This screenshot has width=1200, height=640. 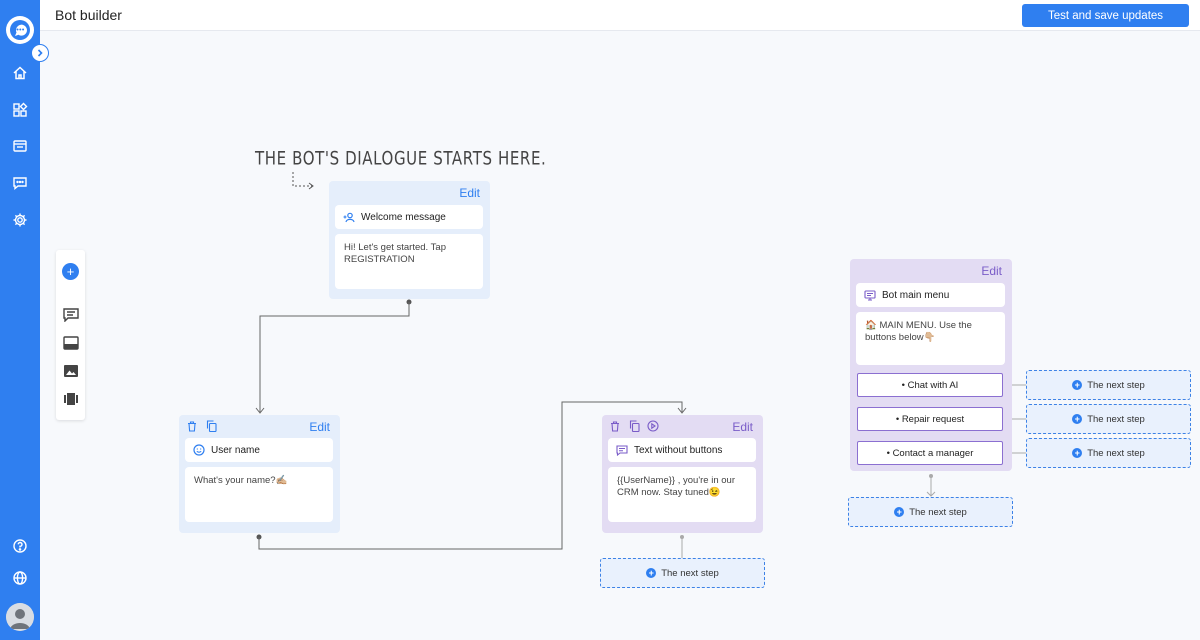 I want to click on globe-language-icon, so click(x=20, y=578).